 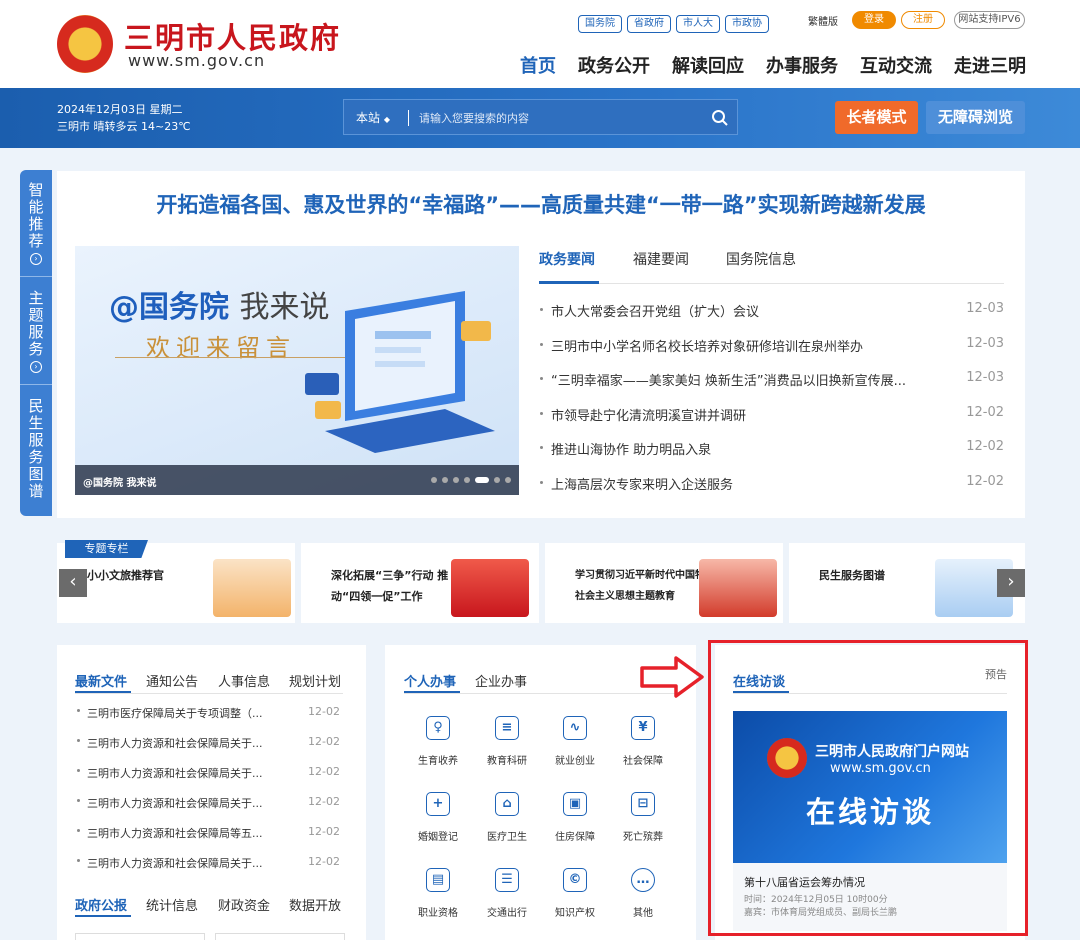 I want to click on divider, so click(x=541, y=693).